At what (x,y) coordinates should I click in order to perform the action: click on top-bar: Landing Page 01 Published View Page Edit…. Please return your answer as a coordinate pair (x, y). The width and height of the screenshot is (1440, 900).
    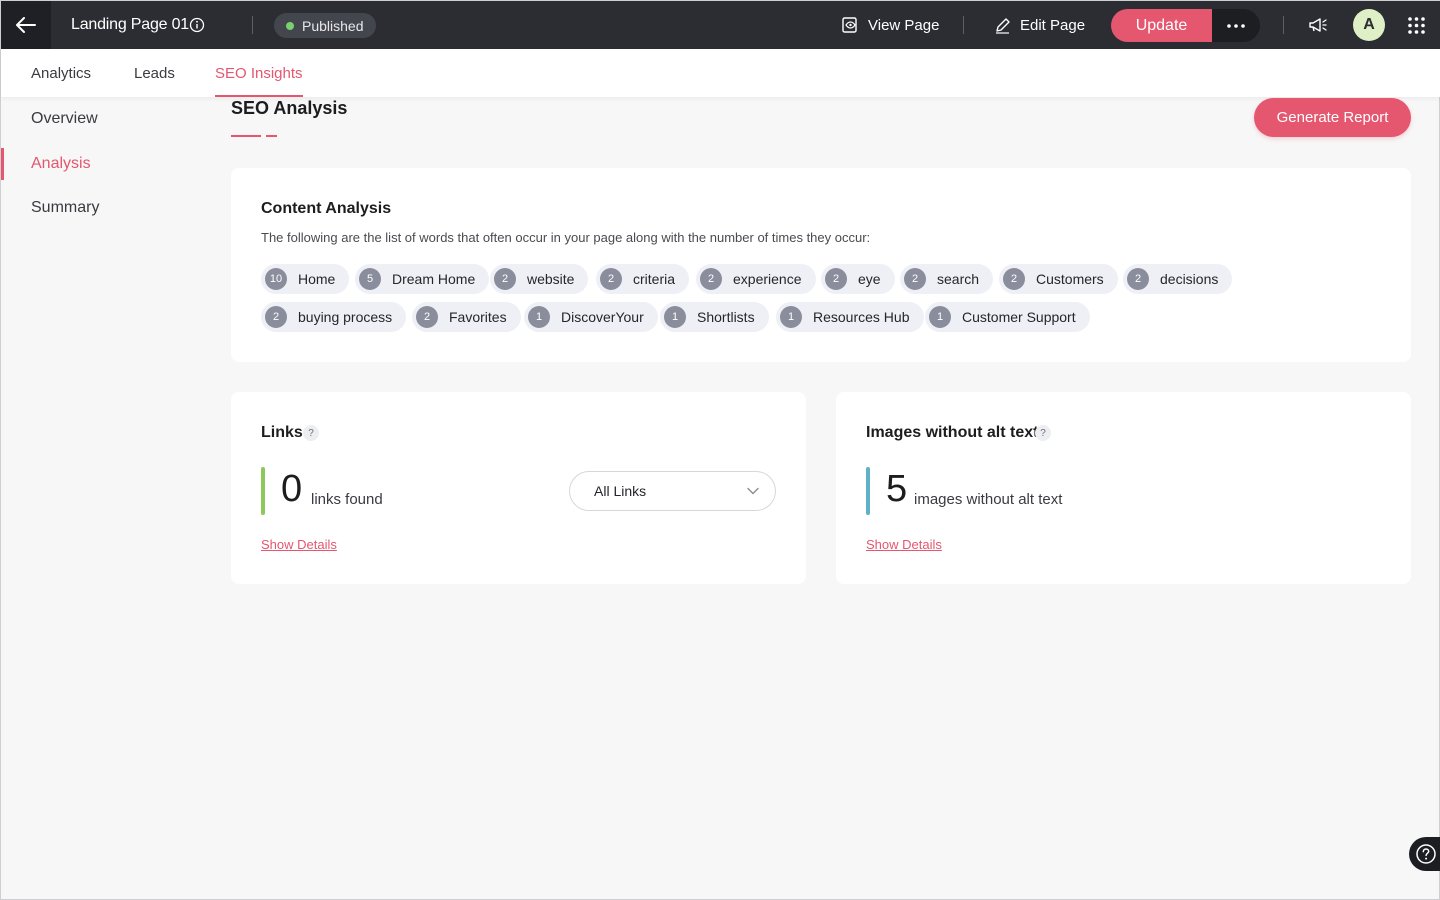
    Looking at the image, I should click on (720, 25).